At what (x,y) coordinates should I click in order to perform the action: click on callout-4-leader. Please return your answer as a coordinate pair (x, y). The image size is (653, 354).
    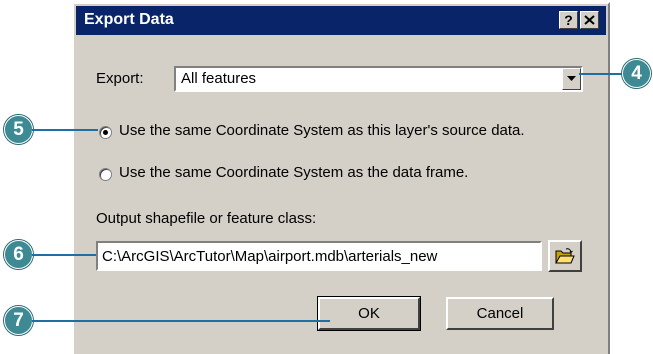
    Looking at the image, I should click on (601, 74).